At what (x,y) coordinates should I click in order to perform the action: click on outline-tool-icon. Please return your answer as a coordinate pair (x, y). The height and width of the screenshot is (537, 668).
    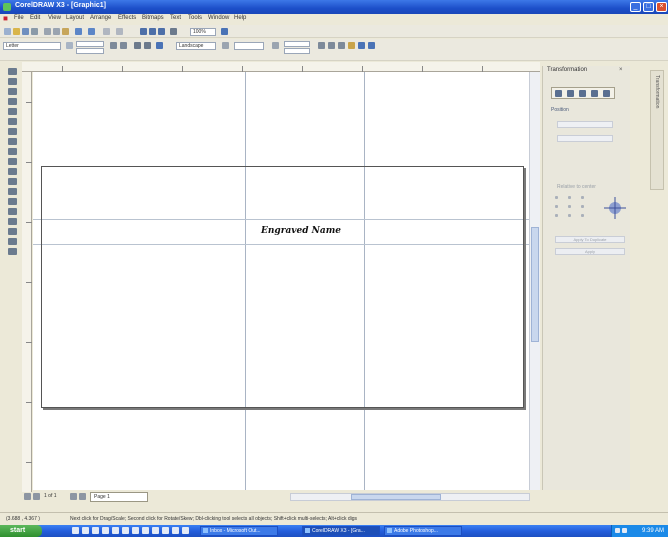
    Looking at the image, I should click on (12, 211).